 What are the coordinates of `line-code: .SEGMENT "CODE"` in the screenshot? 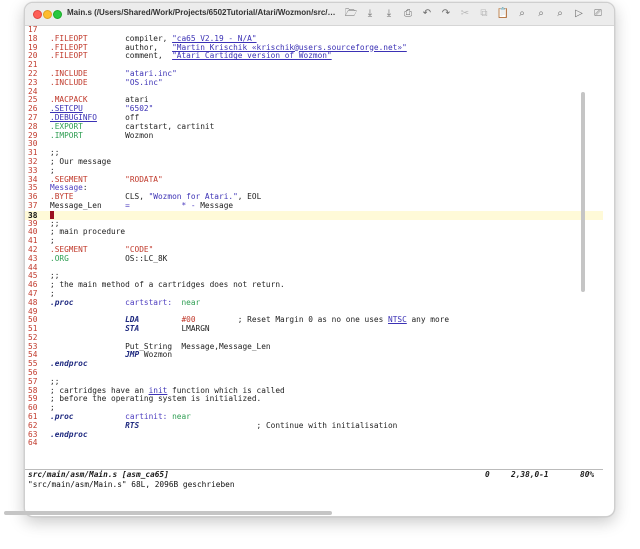 It's located at (101, 249).